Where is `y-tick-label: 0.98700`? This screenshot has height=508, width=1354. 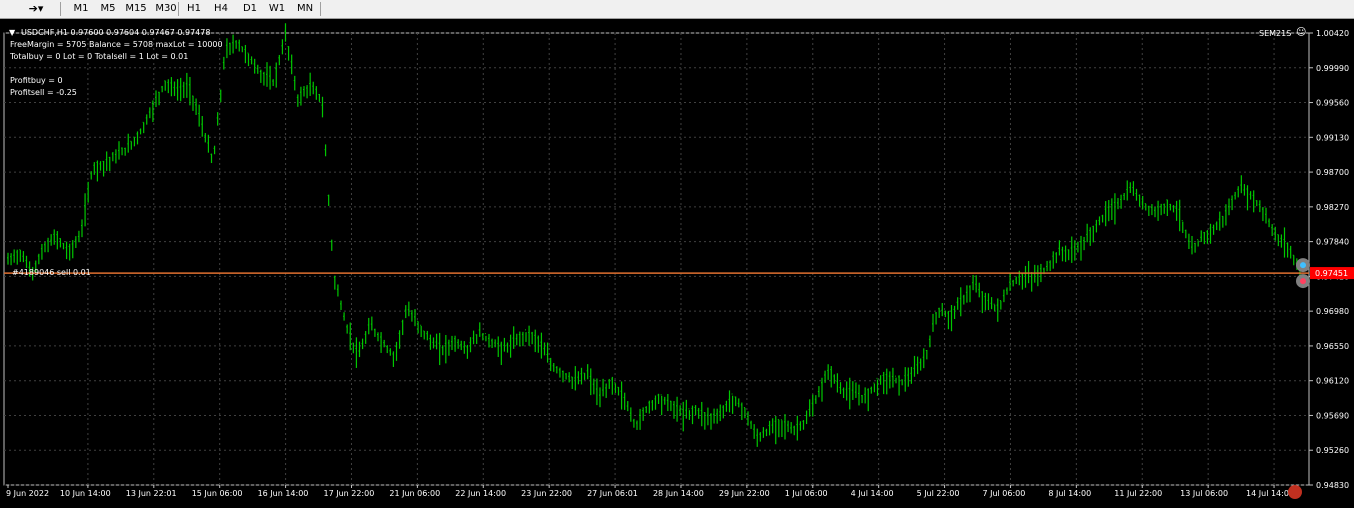
y-tick-label: 0.98700 is located at coordinates (1332, 172).